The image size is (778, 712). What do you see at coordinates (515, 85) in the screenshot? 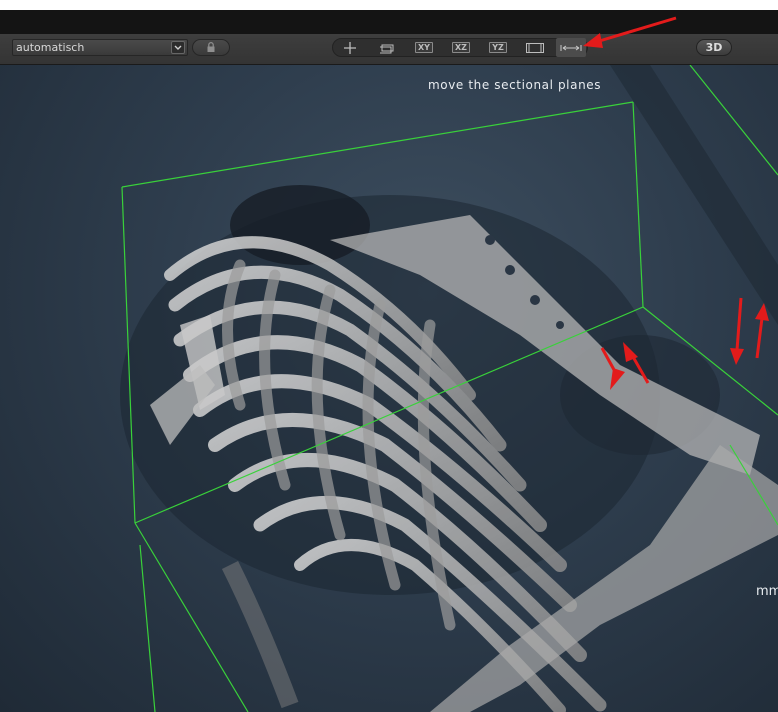
I see `move-planes-hint: move the sectional planes` at bounding box center [515, 85].